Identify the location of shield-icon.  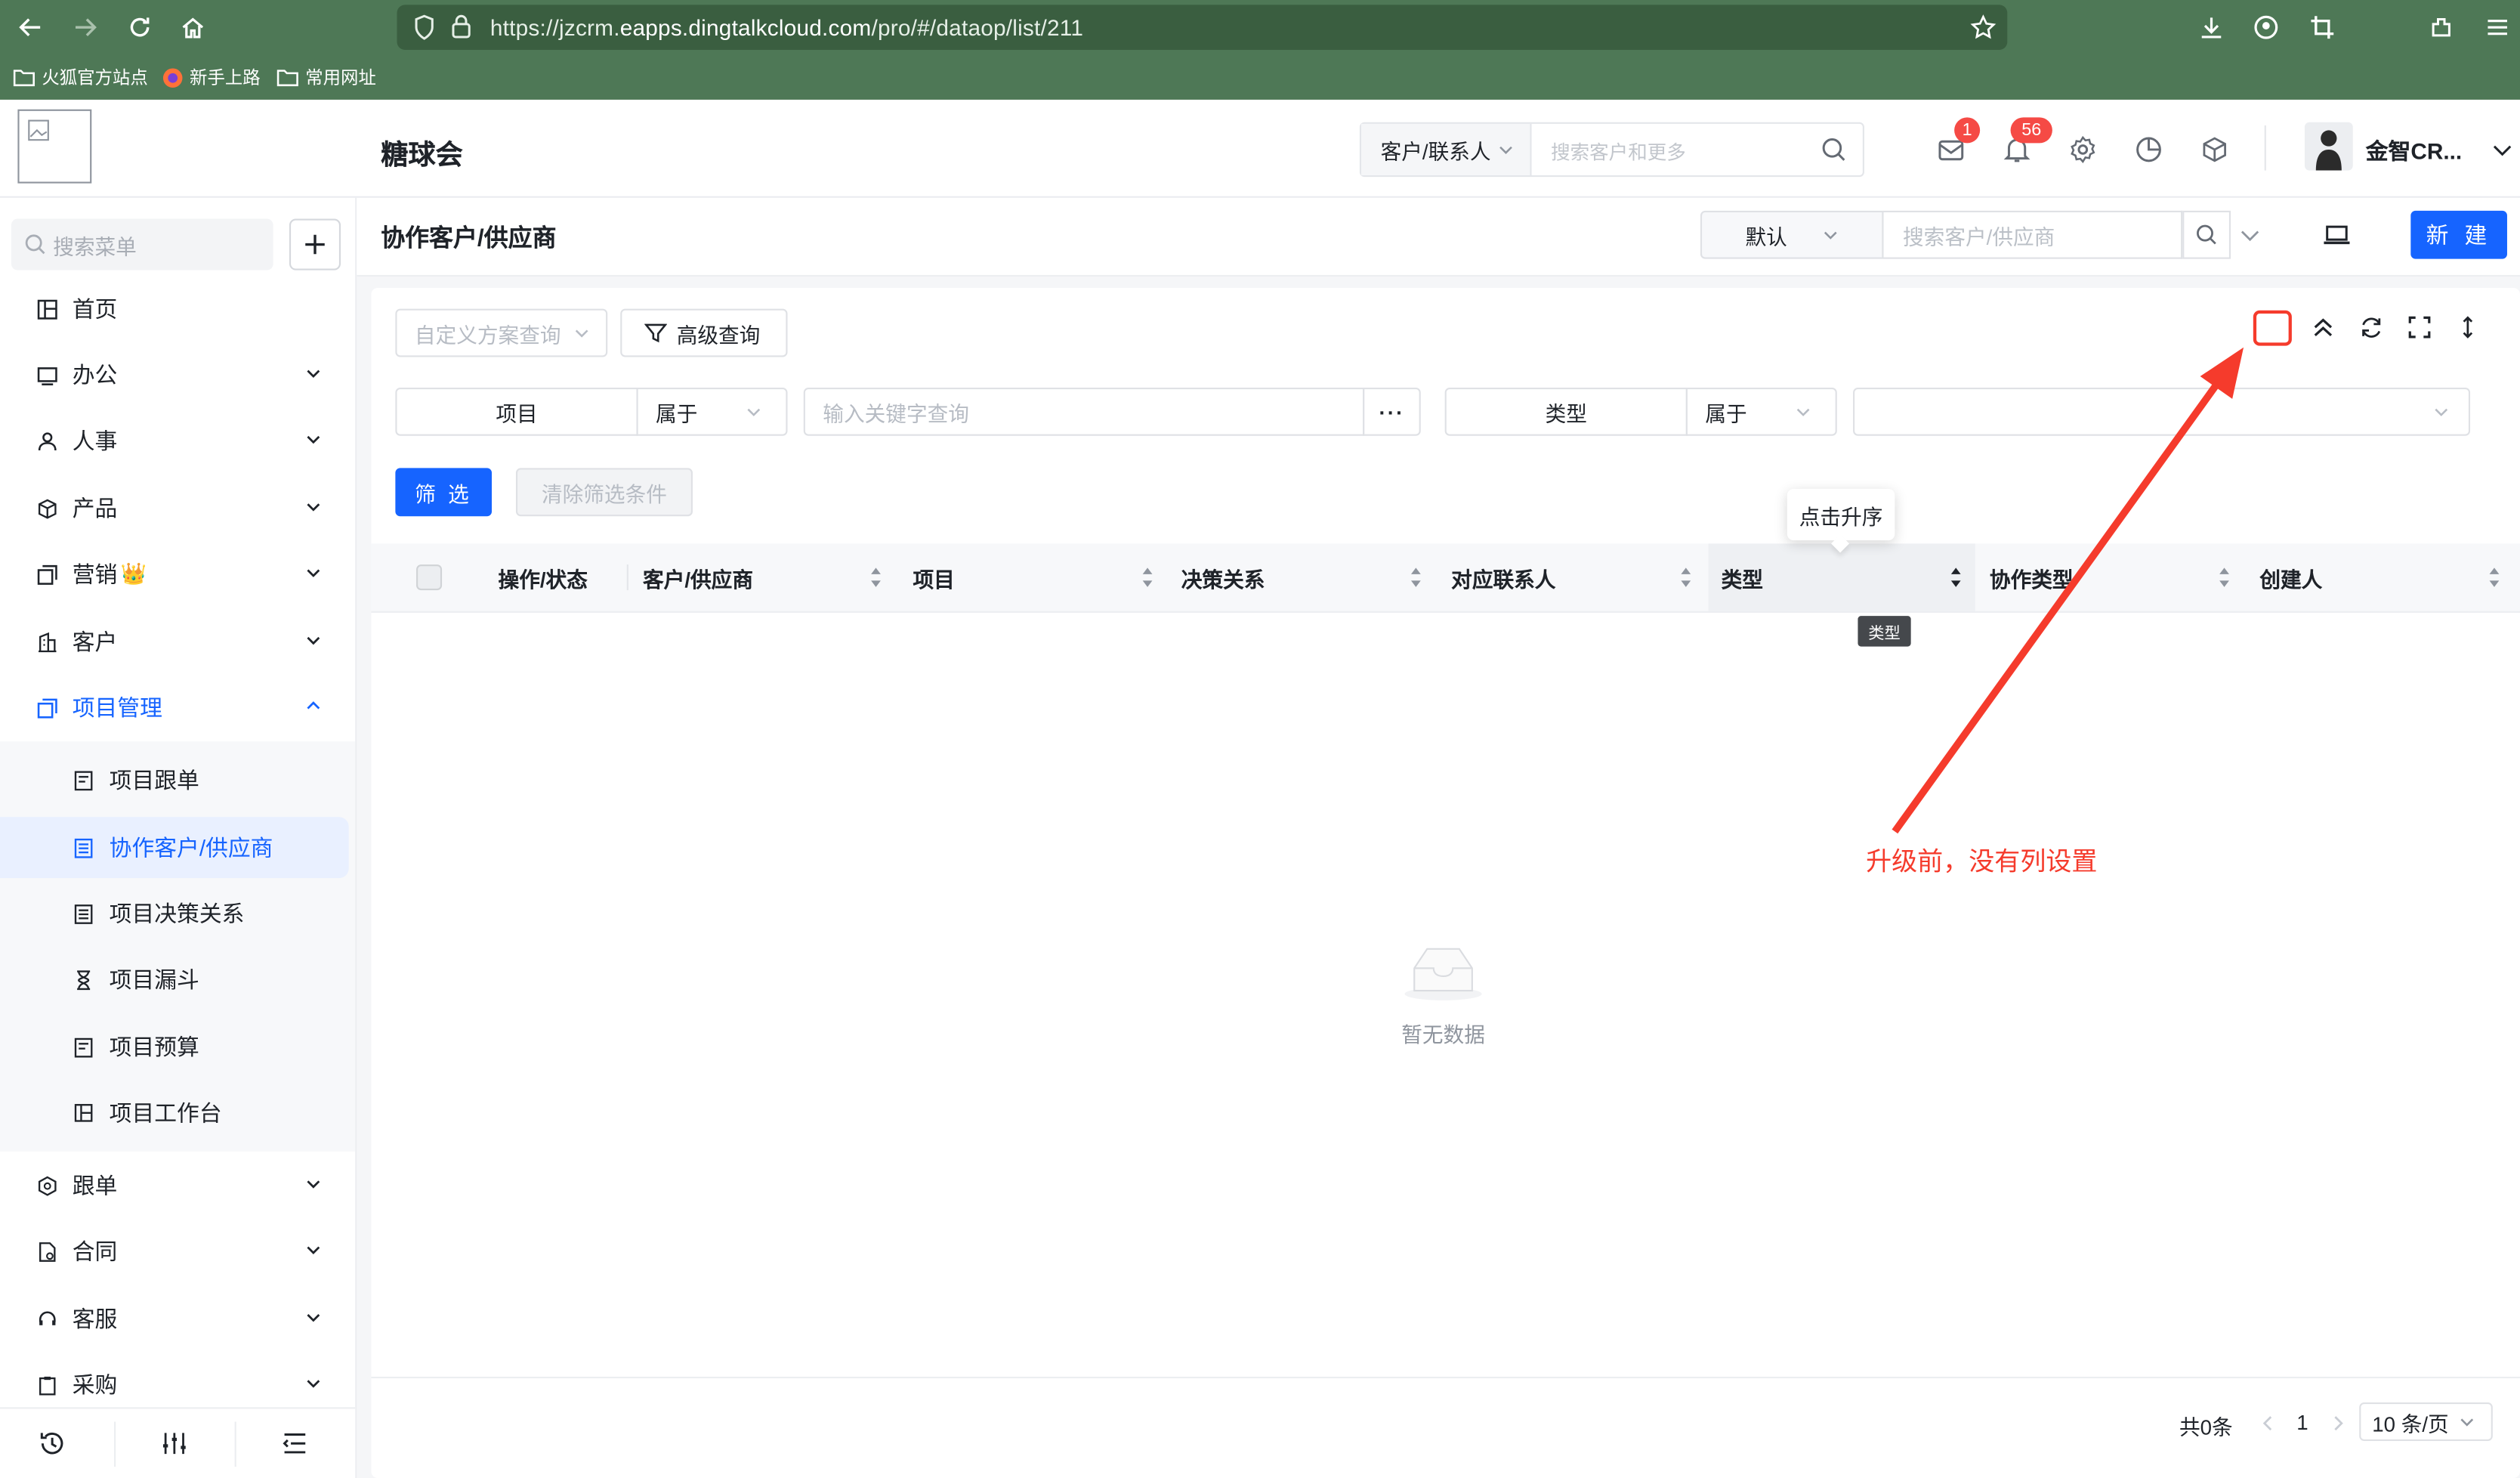
(424, 27).